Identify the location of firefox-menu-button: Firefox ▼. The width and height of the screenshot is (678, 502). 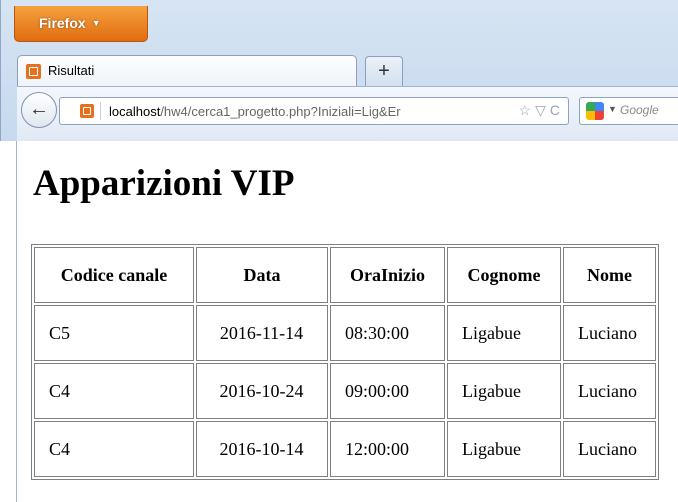
(81, 24).